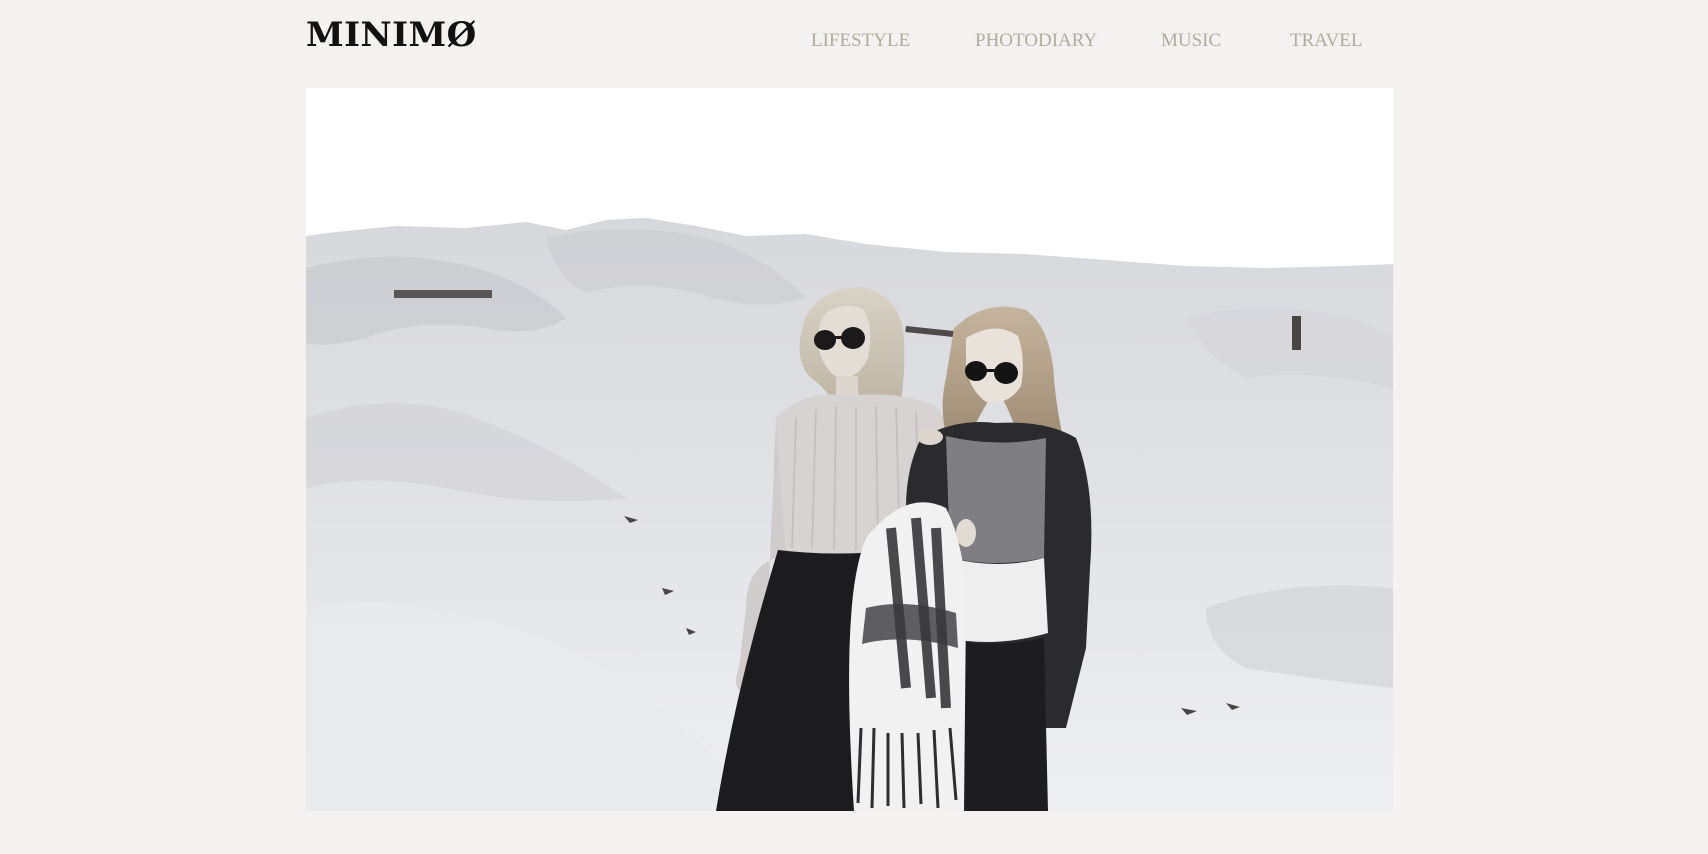 Image resolution: width=1708 pixels, height=854 pixels. Describe the element at coordinates (1191, 41) in the screenshot. I see `nav-item-music: MUSIC` at that location.